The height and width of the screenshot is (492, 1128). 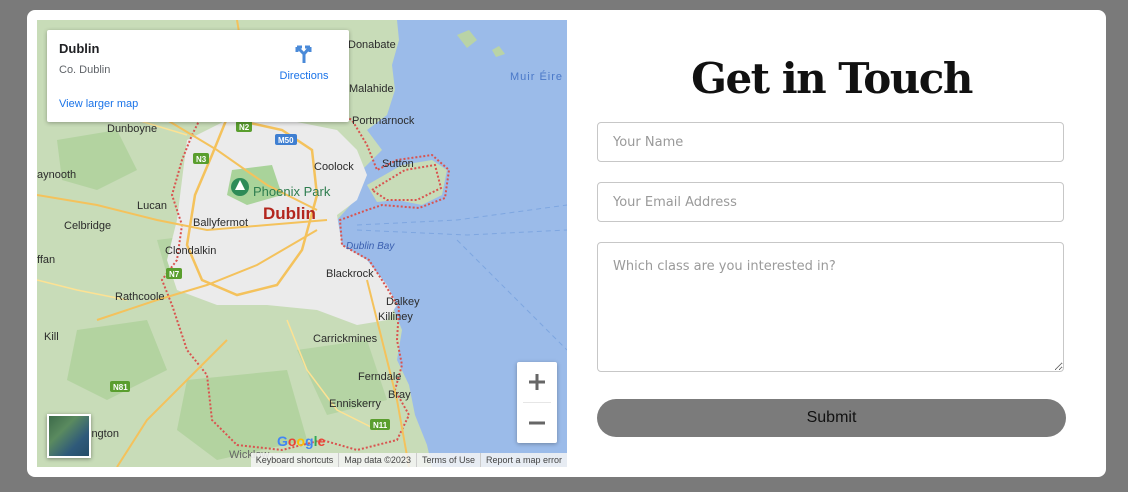 What do you see at coordinates (85, 70) in the screenshot?
I see `place-subtitle: Co. Dublin` at bounding box center [85, 70].